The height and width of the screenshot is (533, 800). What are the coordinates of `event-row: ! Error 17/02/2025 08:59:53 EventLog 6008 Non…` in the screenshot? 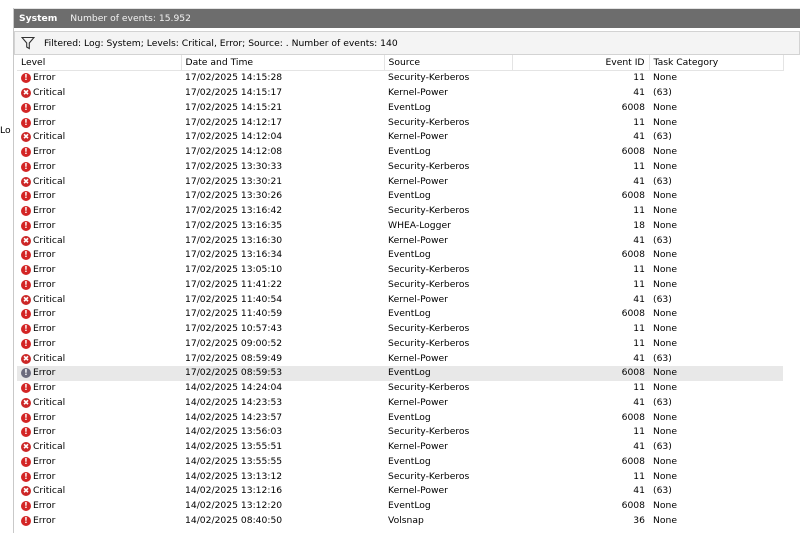 It's located at (400, 373).